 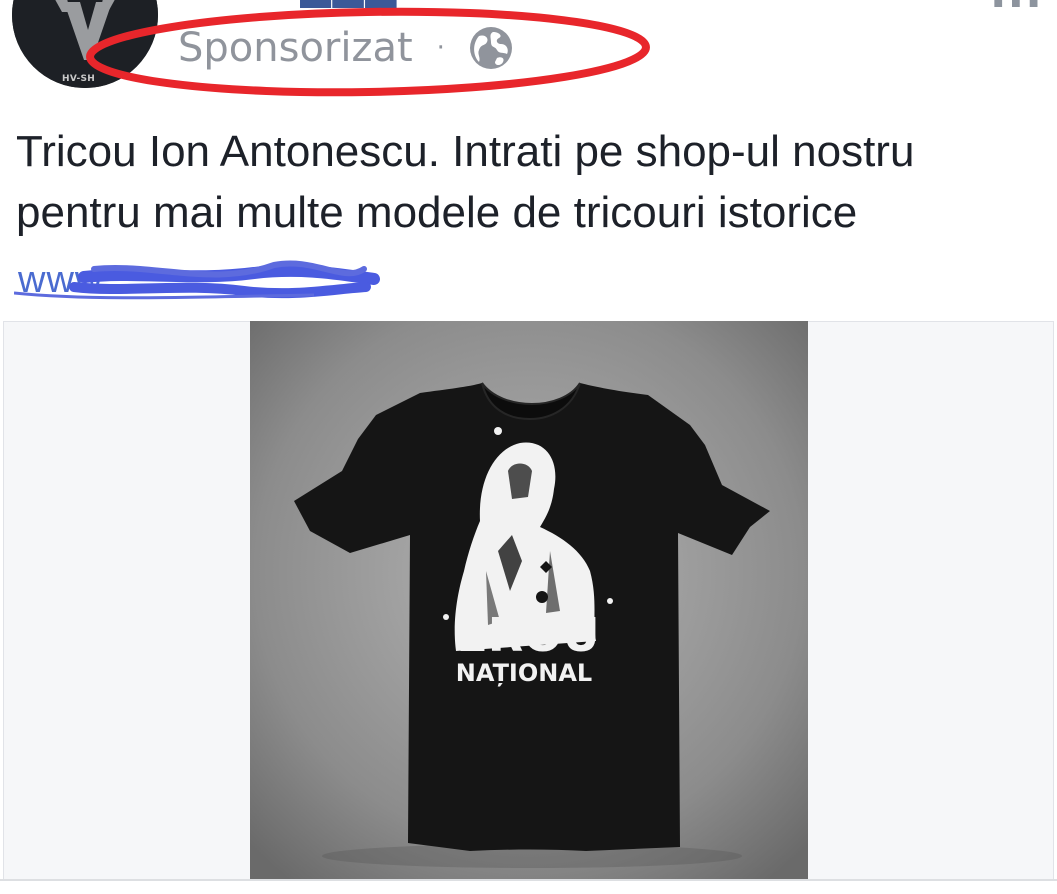 I want to click on print-line2: NAȚIONAL, so click(x=524, y=673).